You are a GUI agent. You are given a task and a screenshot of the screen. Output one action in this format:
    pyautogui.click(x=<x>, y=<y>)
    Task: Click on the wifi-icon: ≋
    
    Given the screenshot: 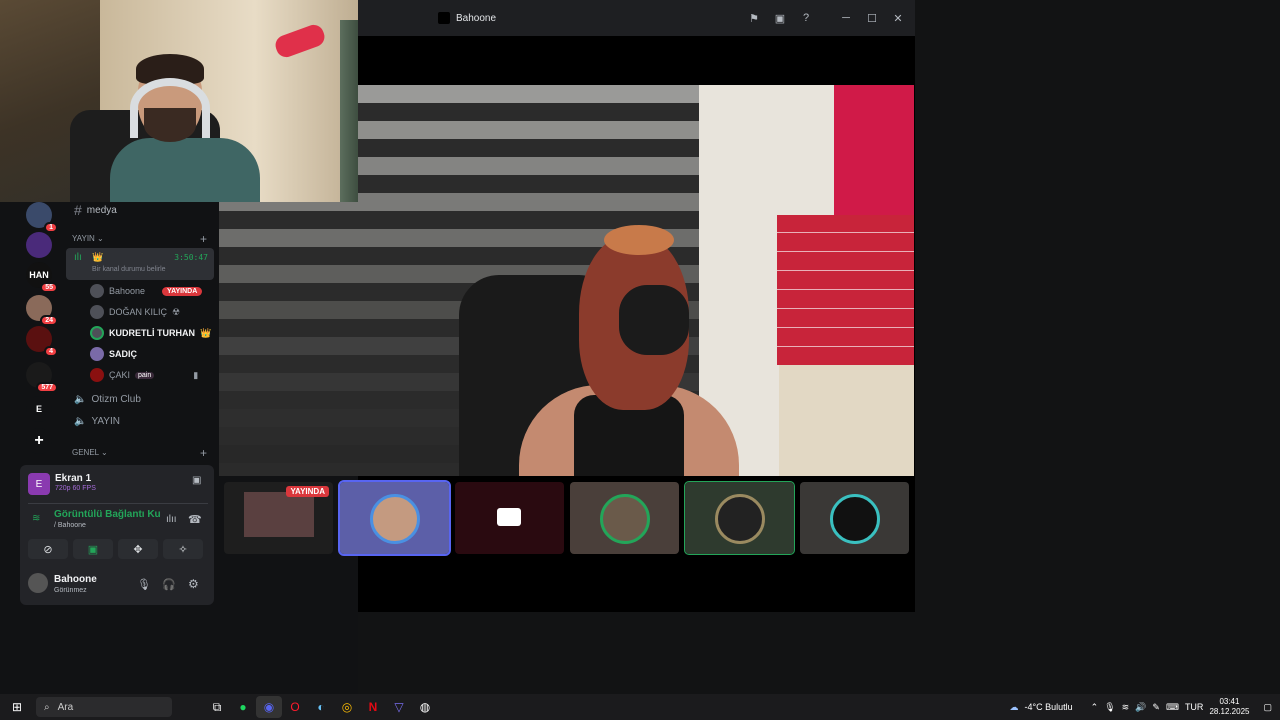 What is the action you would take?
    pyautogui.click(x=1126, y=707)
    